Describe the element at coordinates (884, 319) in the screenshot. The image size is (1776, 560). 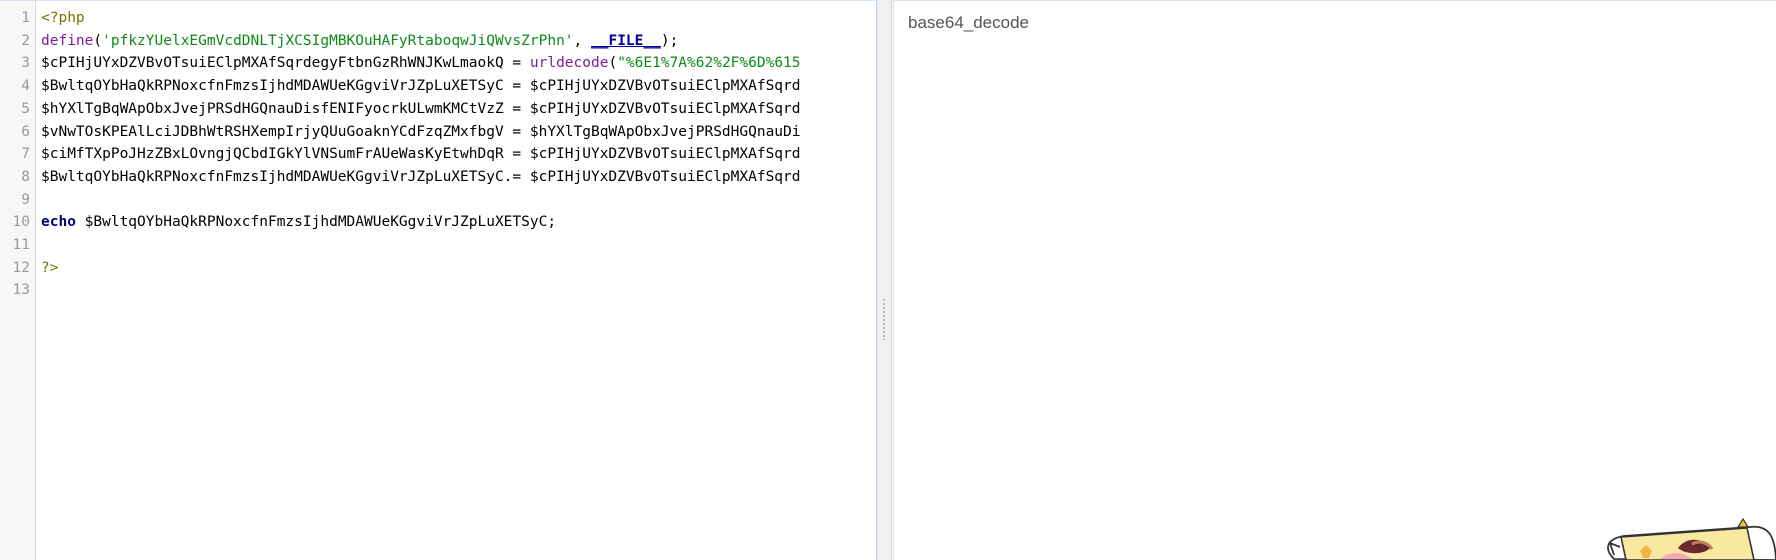
I see `drag-handle-icon` at that location.